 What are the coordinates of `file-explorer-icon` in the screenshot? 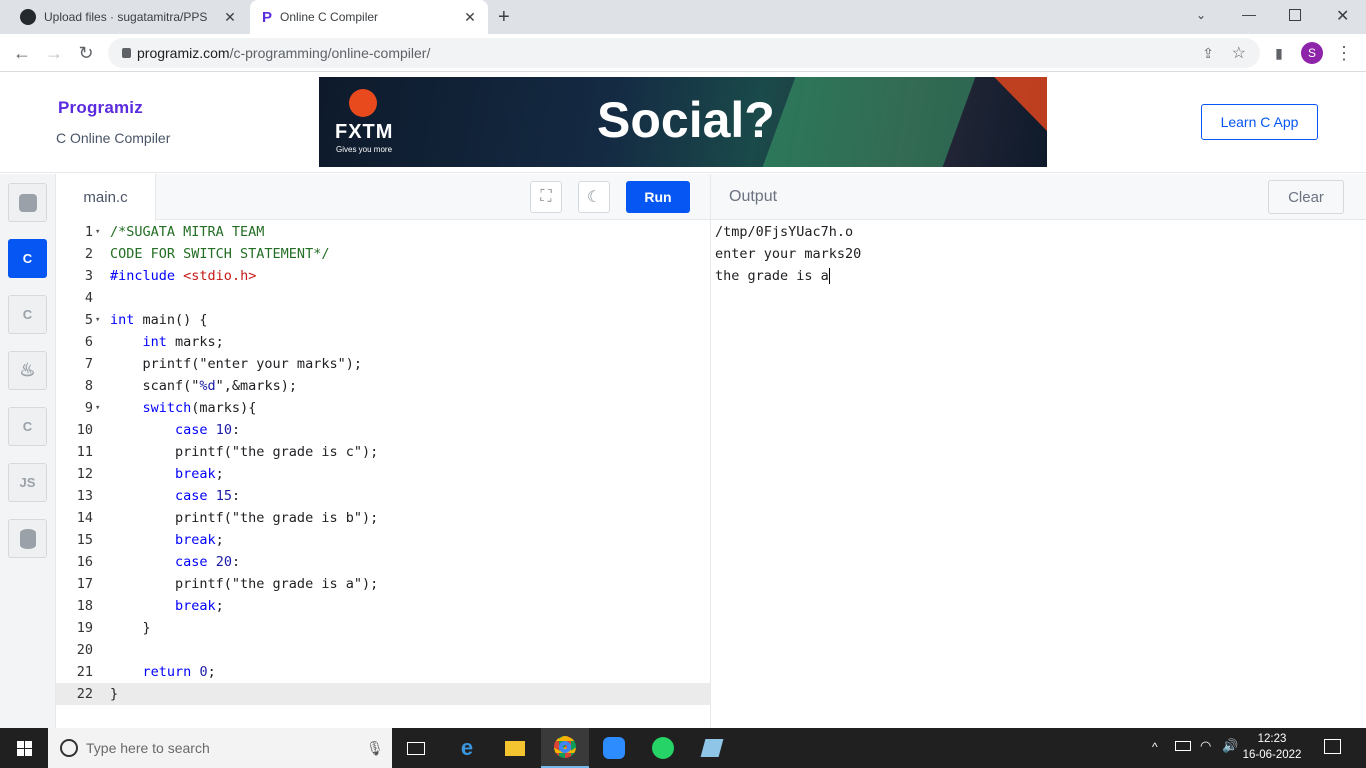 It's located at (515, 748).